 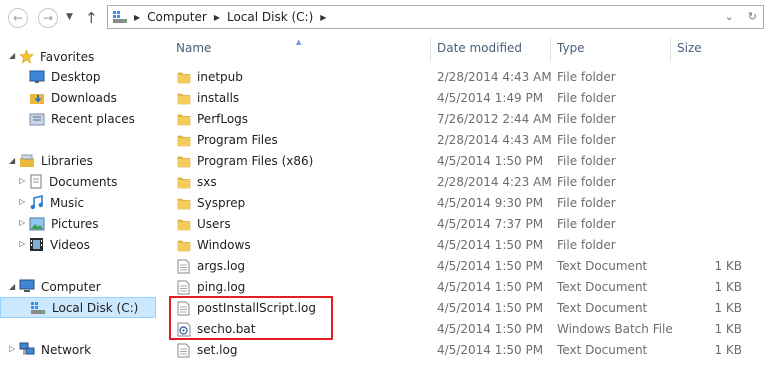 I want to click on sort-ascending-icon: ▲, so click(x=299, y=42).